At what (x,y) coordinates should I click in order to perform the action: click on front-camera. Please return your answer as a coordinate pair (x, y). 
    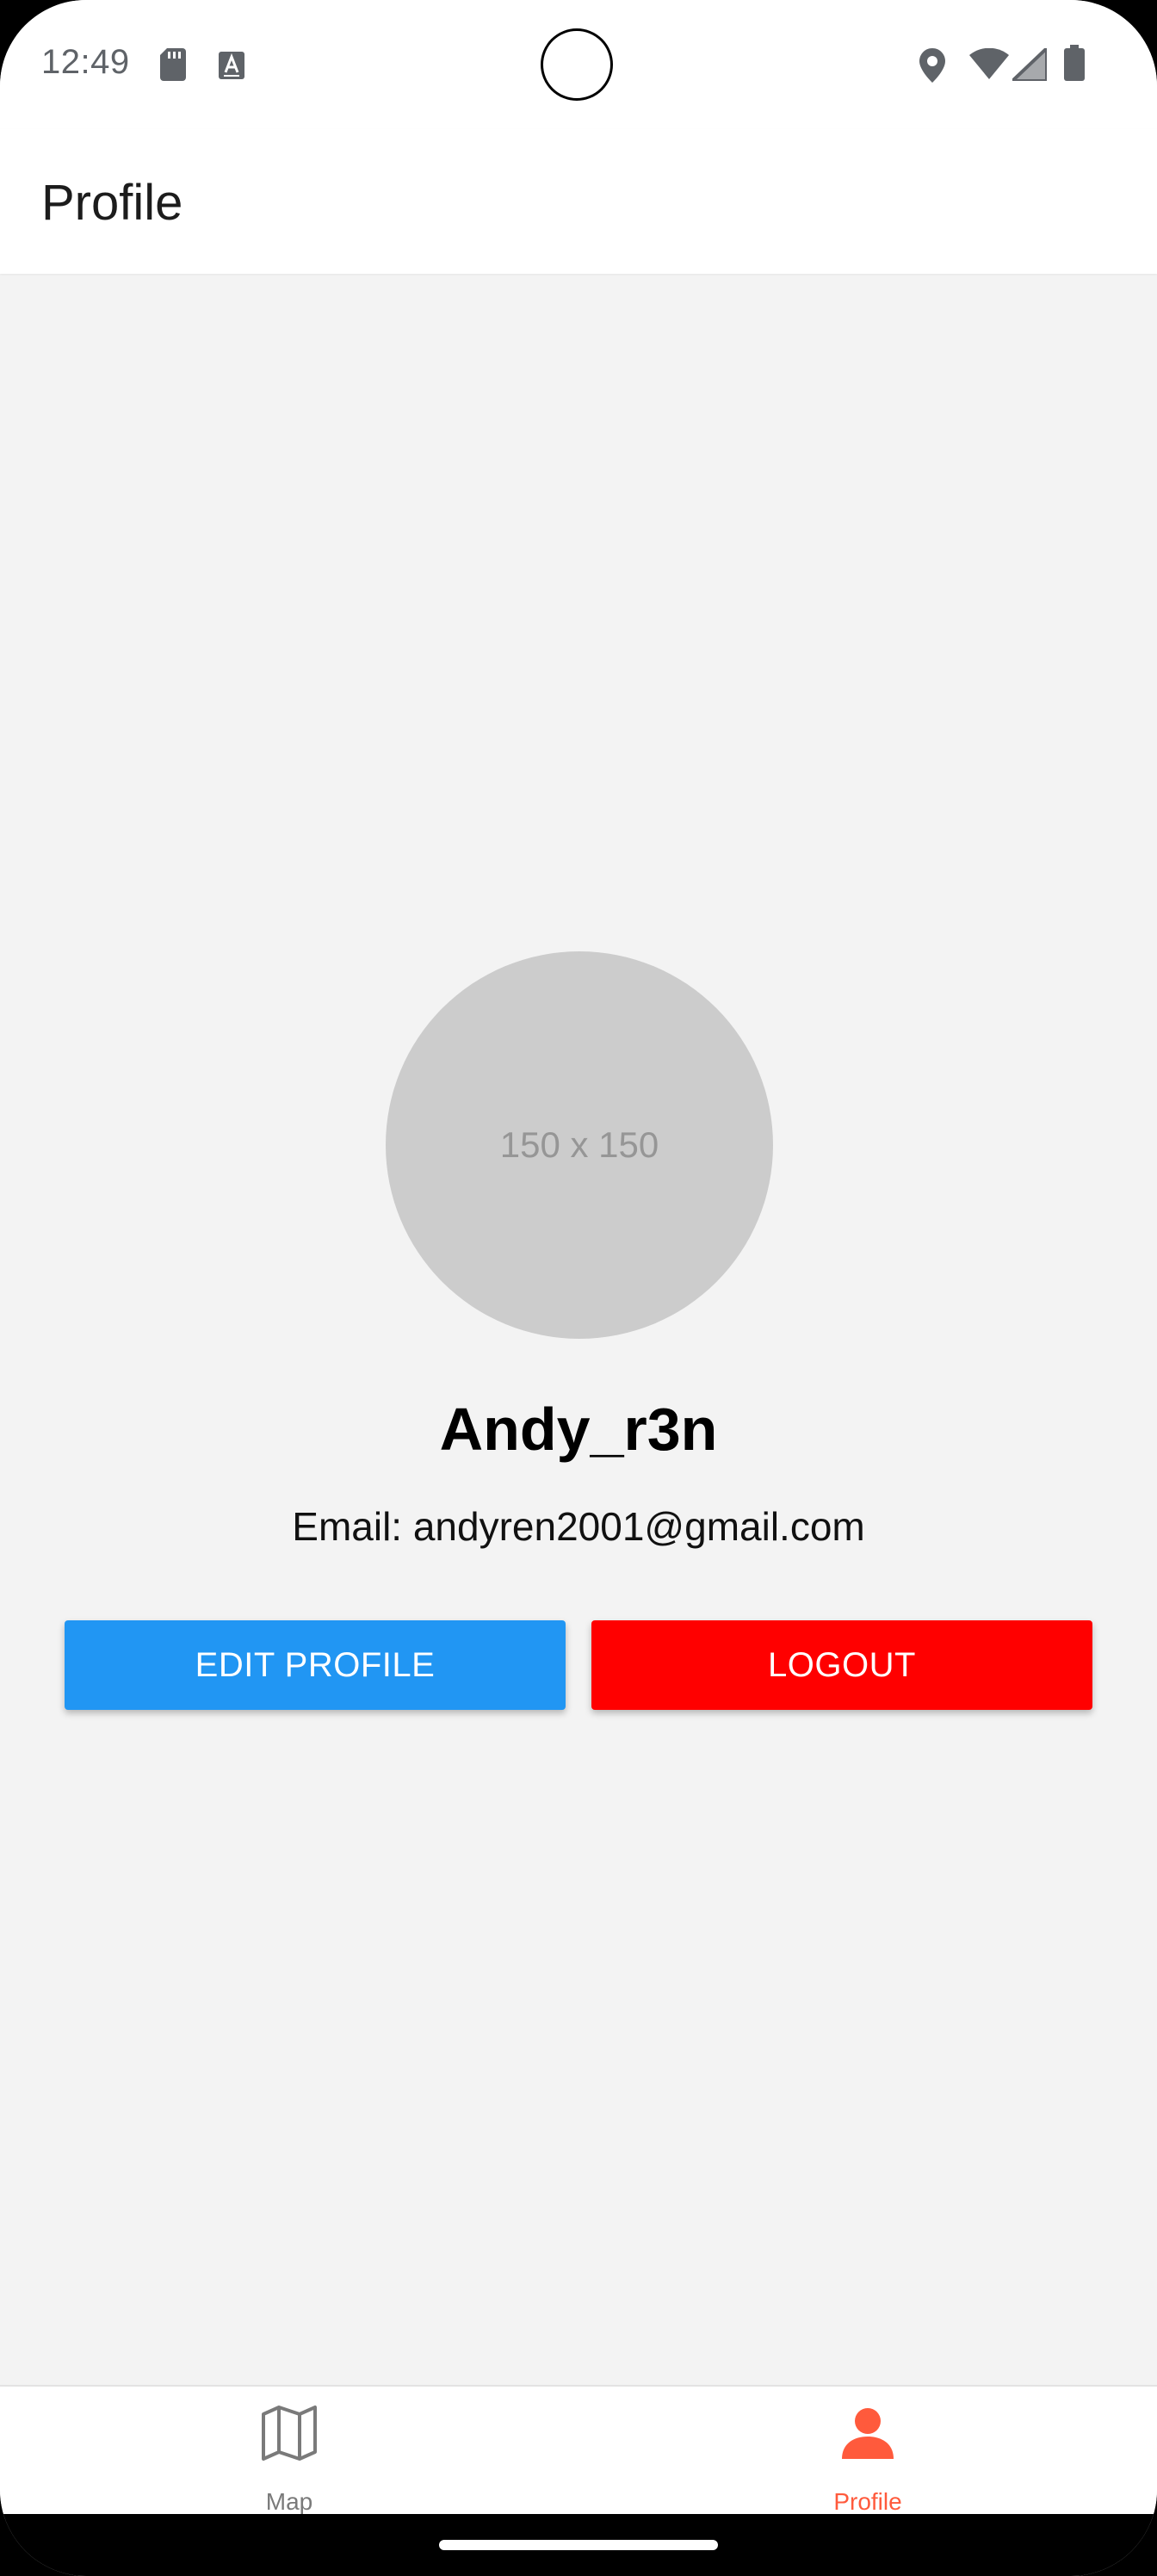
    Looking at the image, I should click on (577, 64).